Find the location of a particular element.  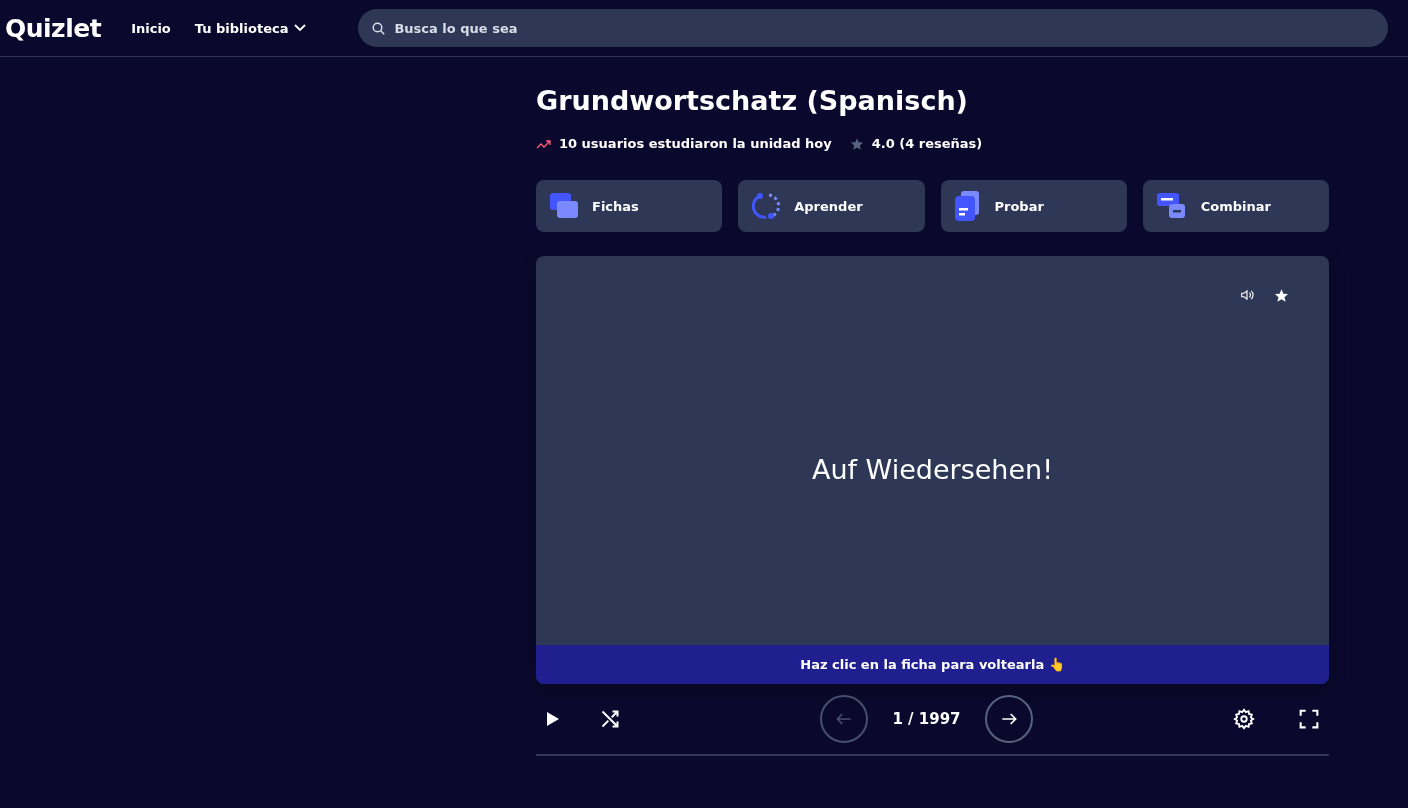

study-mode-button: Probar is located at coordinates (1033, 206).